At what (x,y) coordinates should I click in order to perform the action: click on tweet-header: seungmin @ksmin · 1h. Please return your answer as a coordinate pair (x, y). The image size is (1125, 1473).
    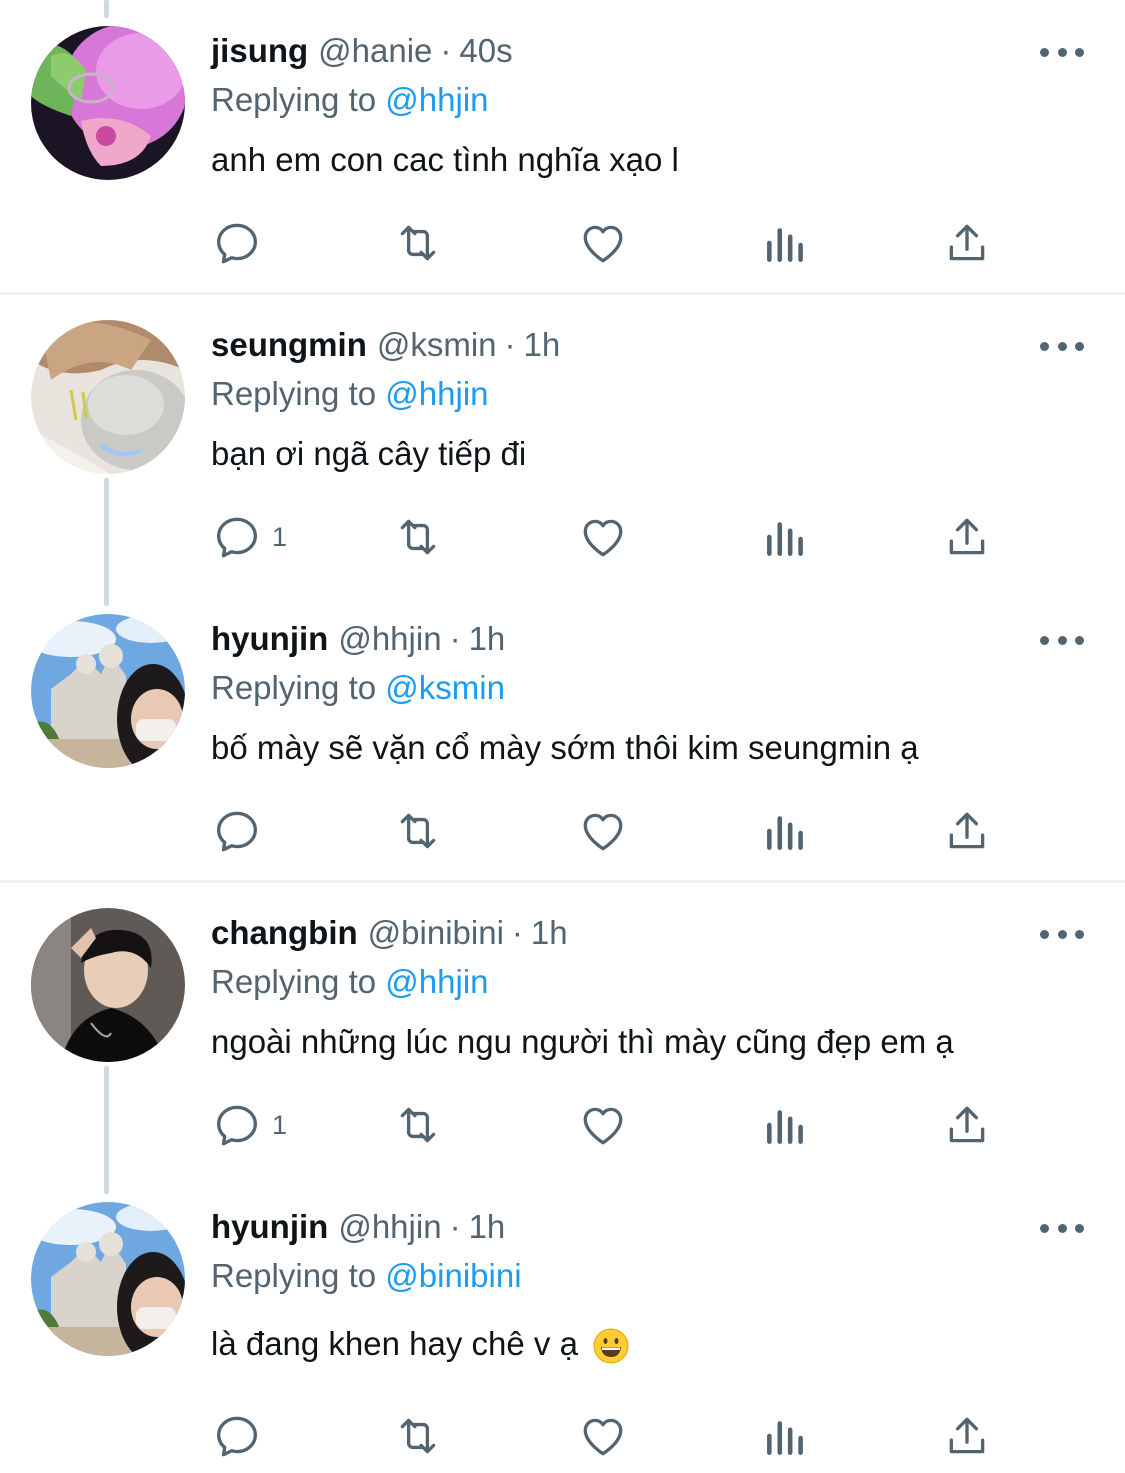
    Looking at the image, I should click on (385, 345).